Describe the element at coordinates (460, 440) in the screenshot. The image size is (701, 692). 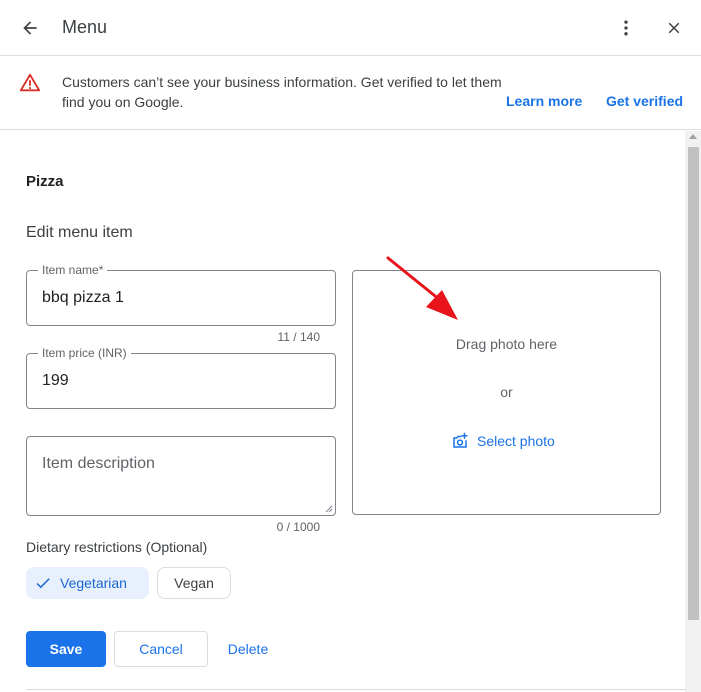
I see `add-photo-icon` at that location.